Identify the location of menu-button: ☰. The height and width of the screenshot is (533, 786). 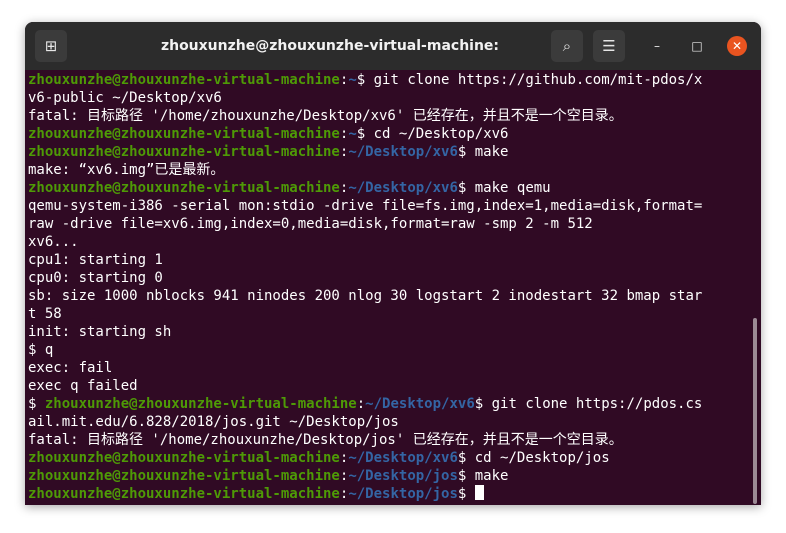
(609, 46).